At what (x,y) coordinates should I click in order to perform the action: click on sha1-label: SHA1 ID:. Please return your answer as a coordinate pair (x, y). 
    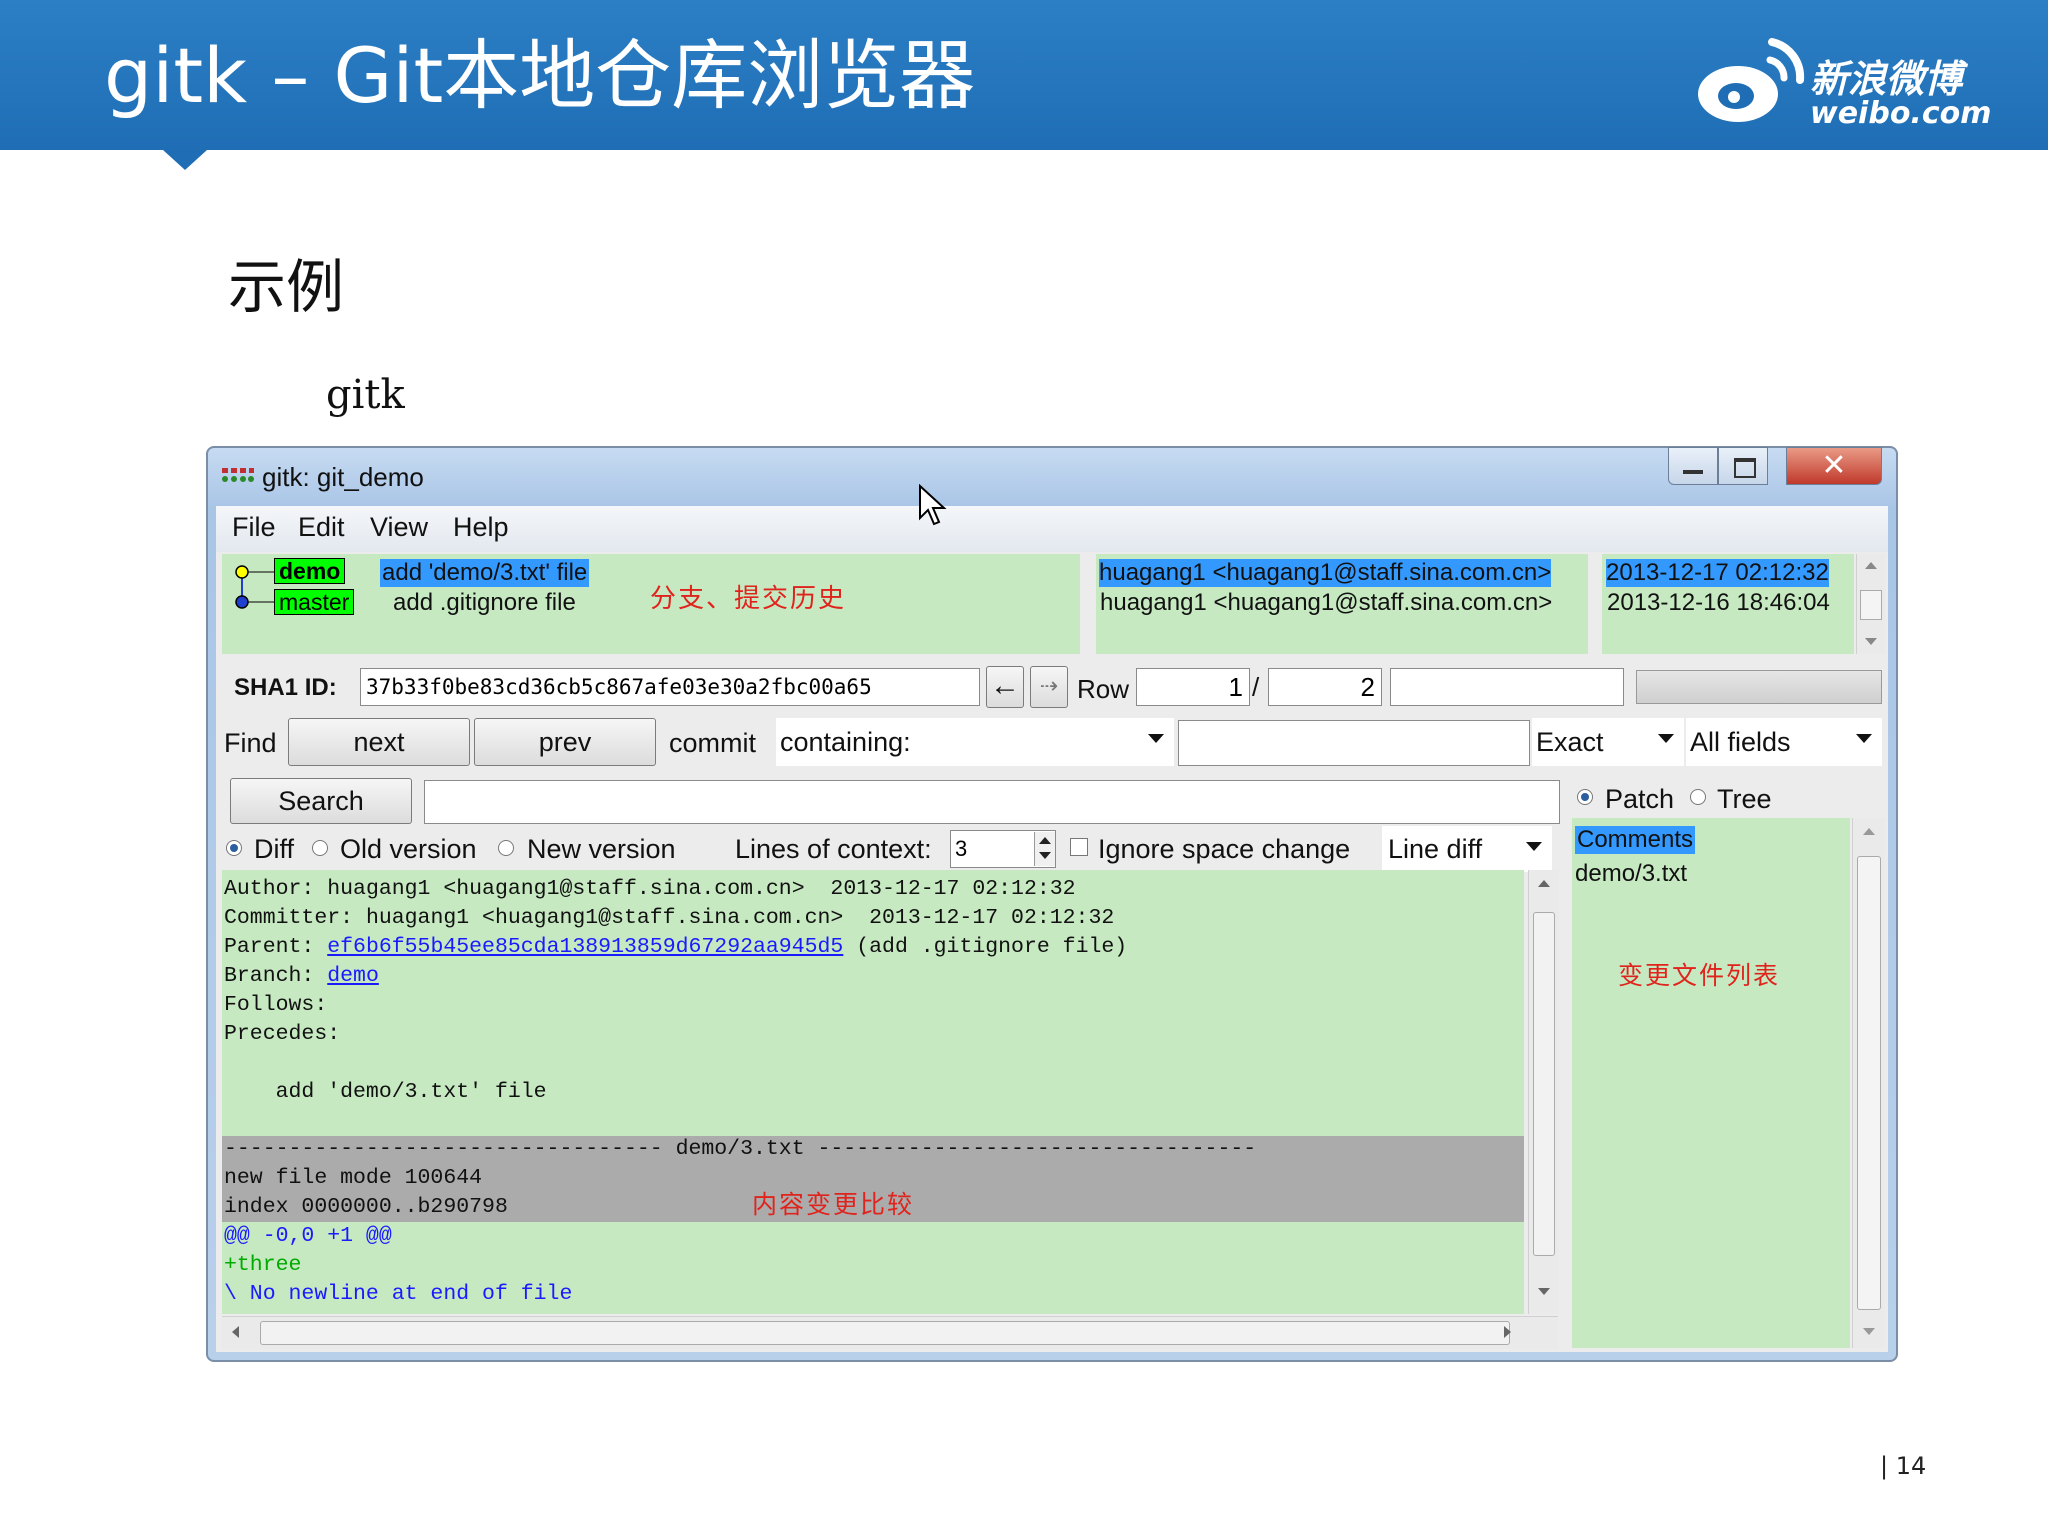
    Looking at the image, I should click on (285, 687).